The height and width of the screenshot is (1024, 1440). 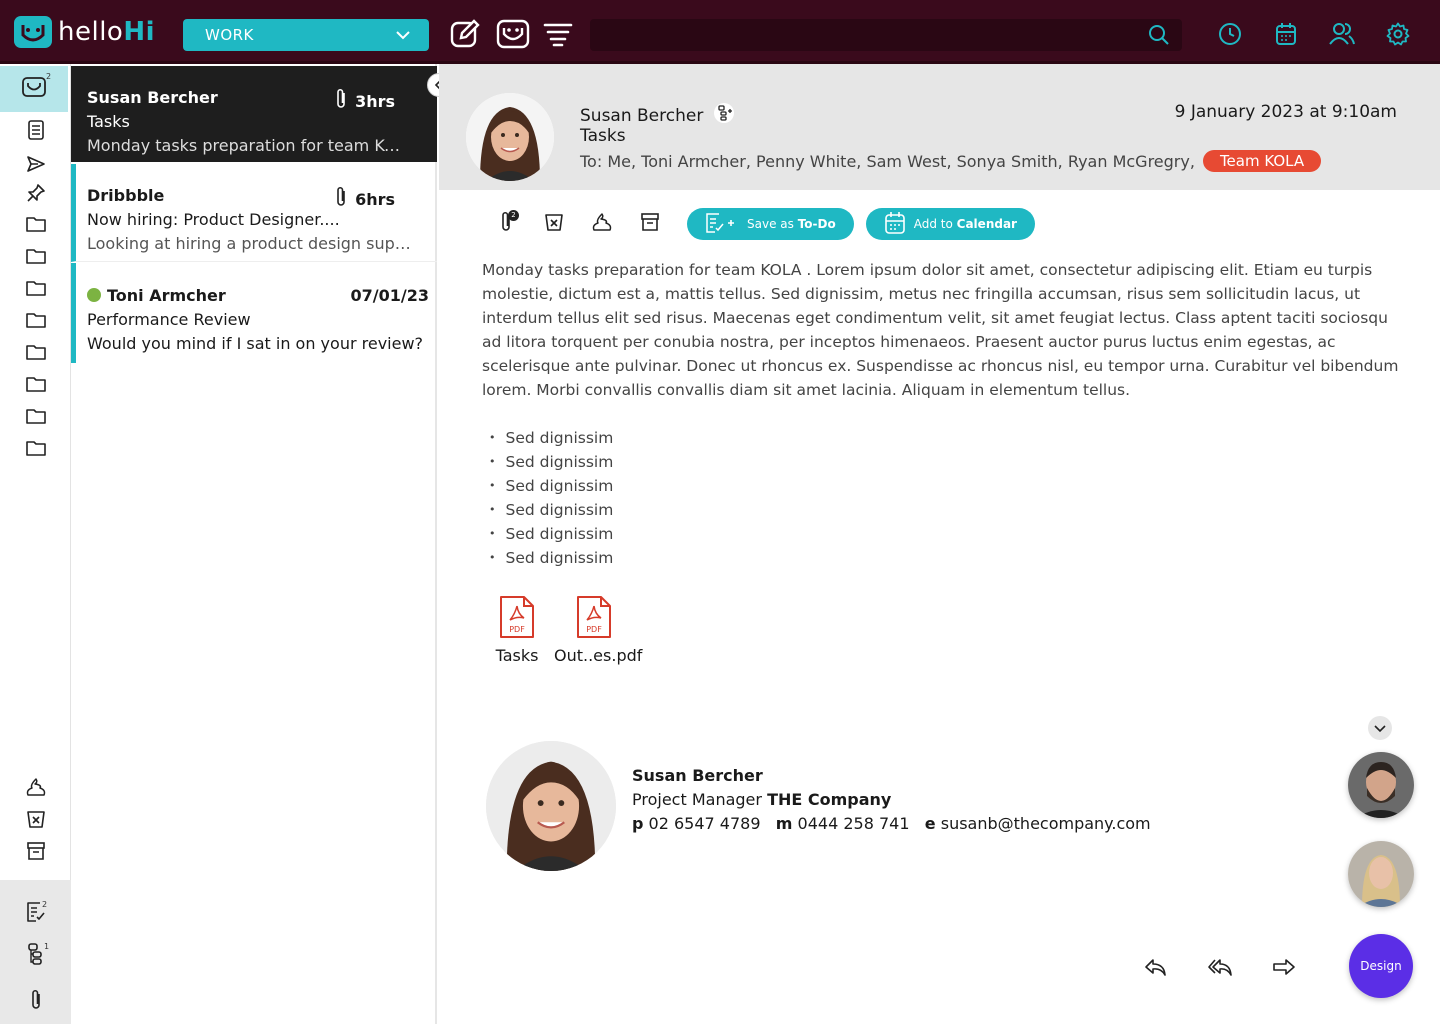 What do you see at coordinates (229, 35) in the screenshot?
I see `workspace-label: WORK` at bounding box center [229, 35].